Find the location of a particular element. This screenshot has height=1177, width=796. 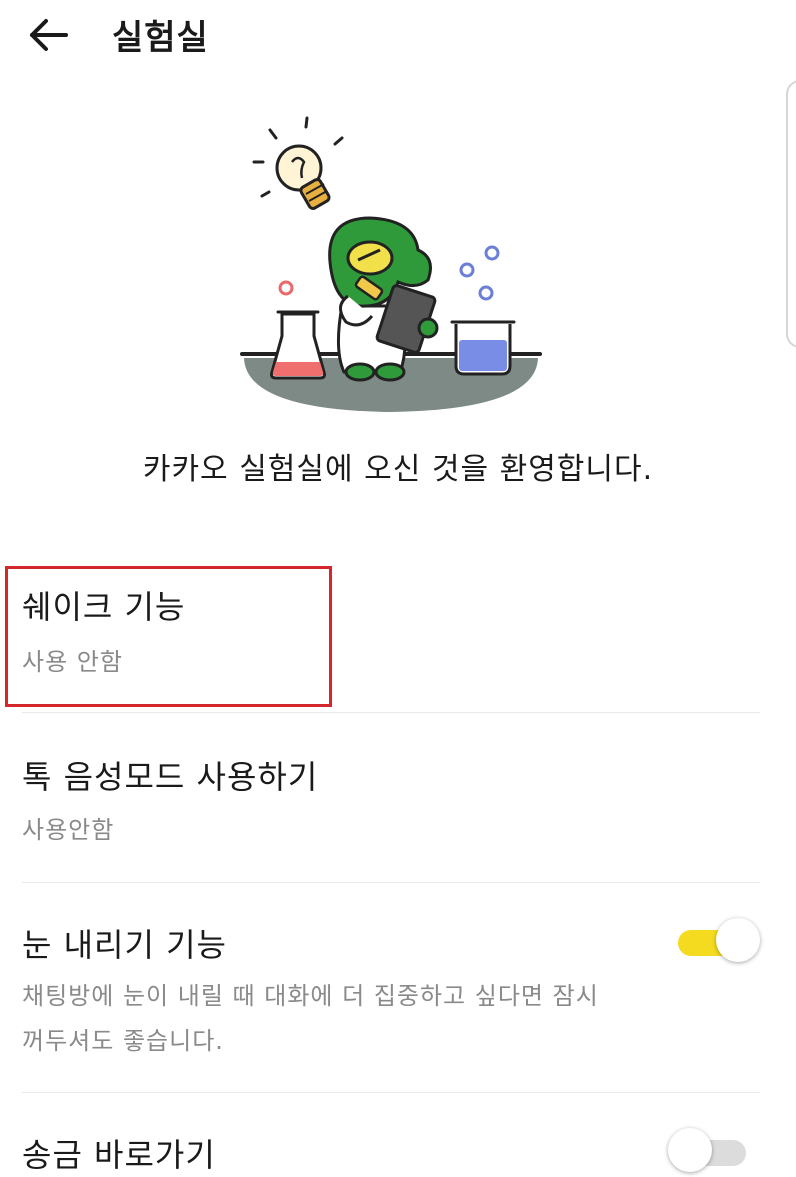

scroll-indicator is located at coordinates (791, 214).